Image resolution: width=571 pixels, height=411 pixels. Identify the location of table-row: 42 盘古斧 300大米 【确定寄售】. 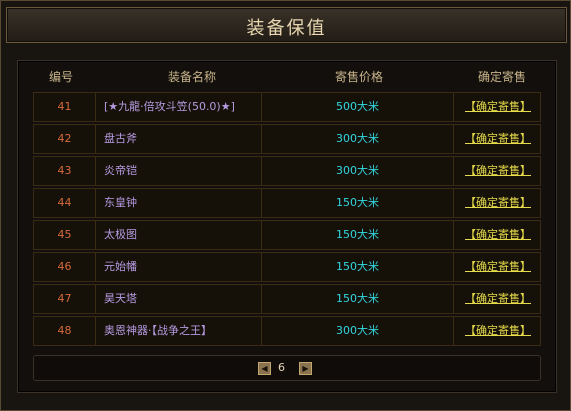
(287, 139).